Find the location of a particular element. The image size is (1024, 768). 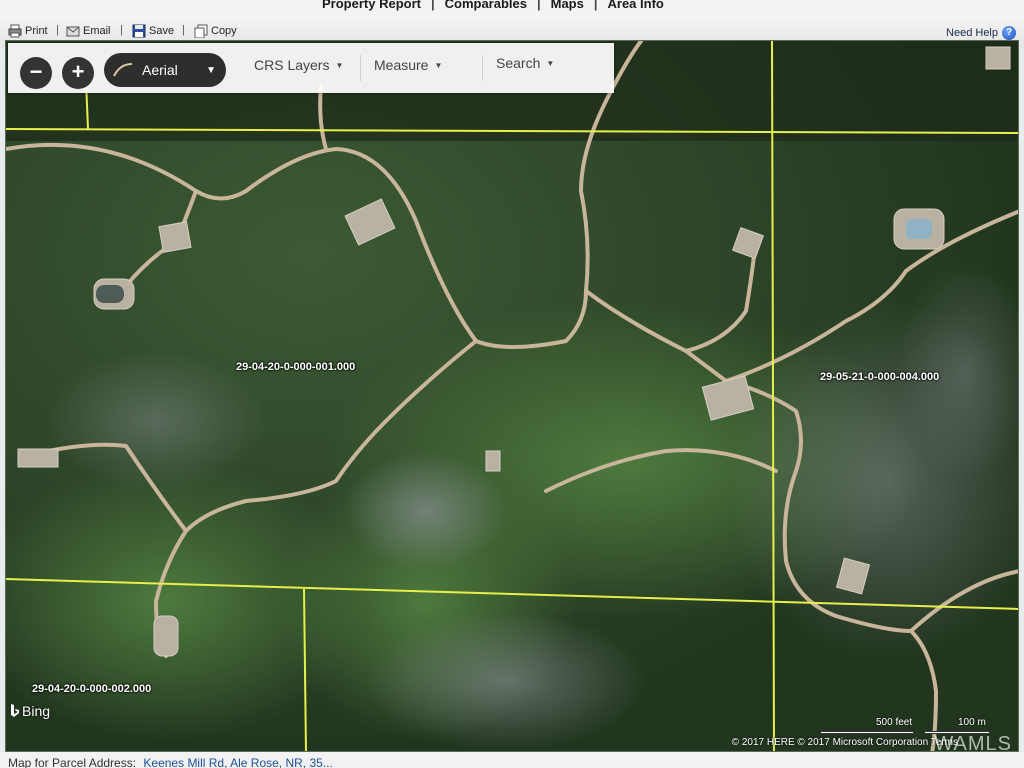

measure-label: Measure is located at coordinates (401, 65).